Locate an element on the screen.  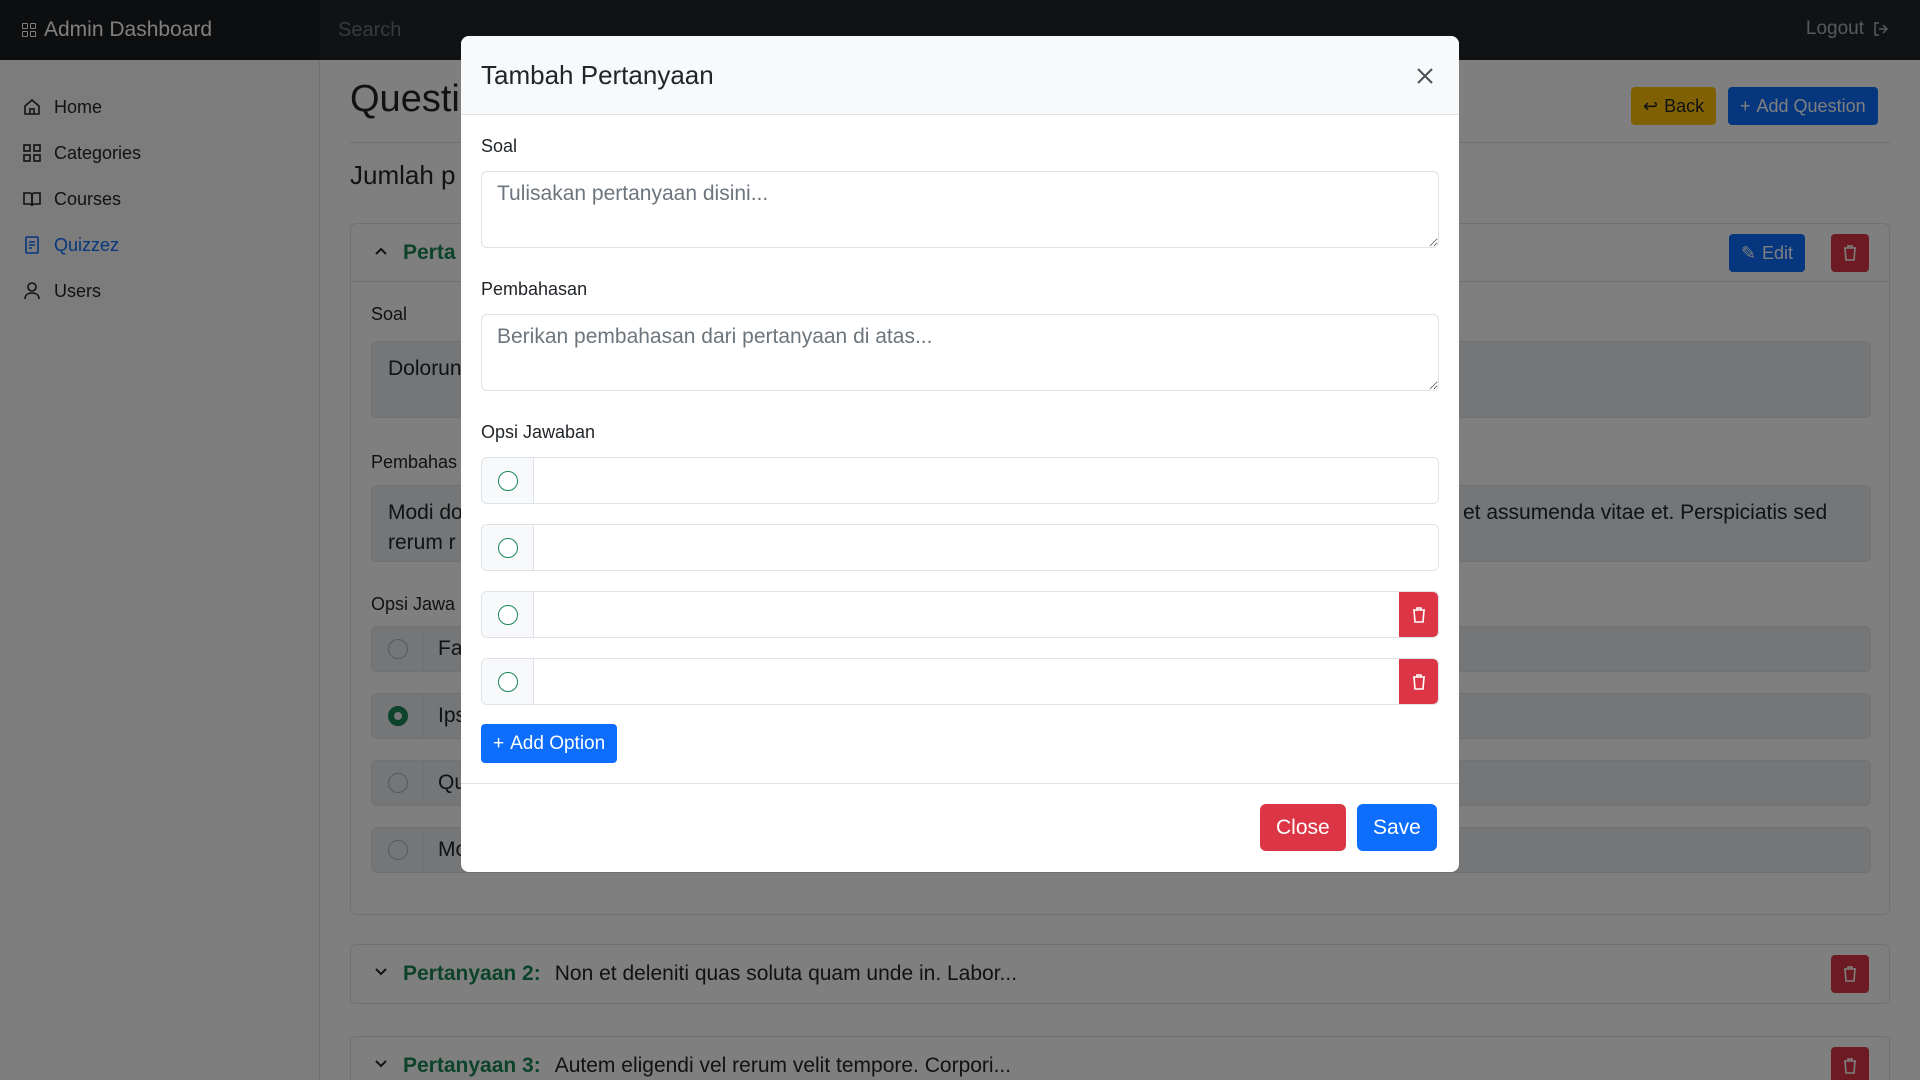
close-button: Close is located at coordinates (1303, 827).